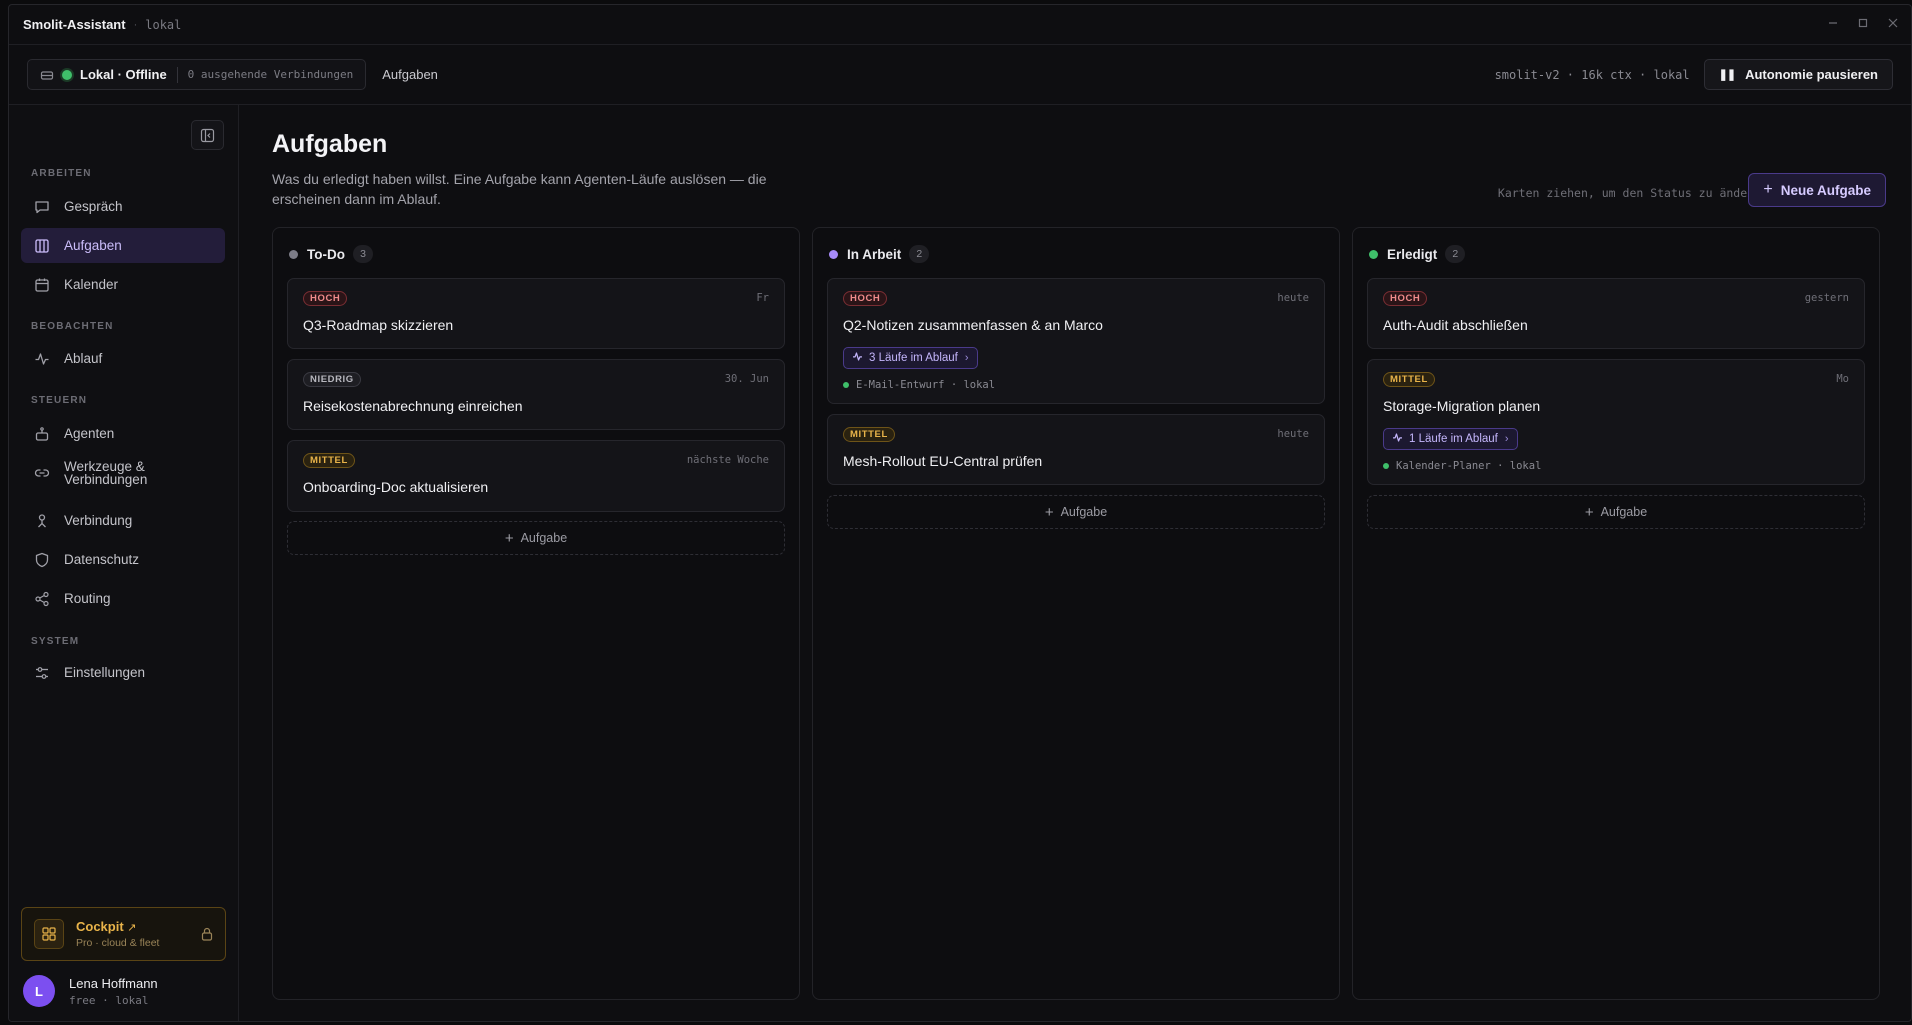 The image size is (1912, 1025). Describe the element at coordinates (378, 325) in the screenshot. I see `task-title: Q3-Roadmap skizzieren` at that location.